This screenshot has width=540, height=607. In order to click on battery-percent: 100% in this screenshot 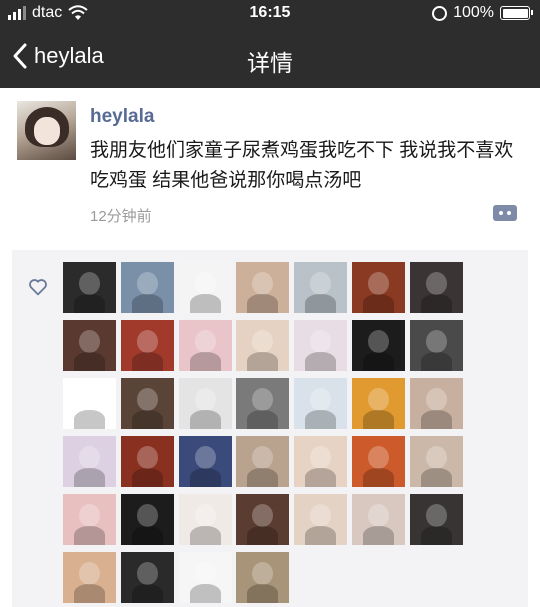, I will do `click(473, 12)`.